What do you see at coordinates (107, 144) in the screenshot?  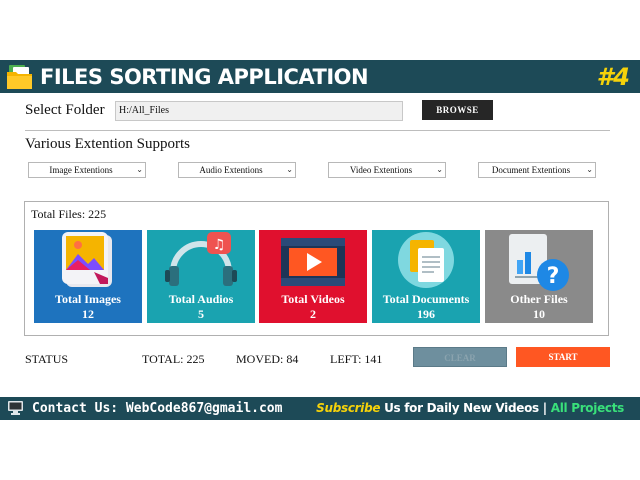 I see `extensions-label: Various Extention Supports` at bounding box center [107, 144].